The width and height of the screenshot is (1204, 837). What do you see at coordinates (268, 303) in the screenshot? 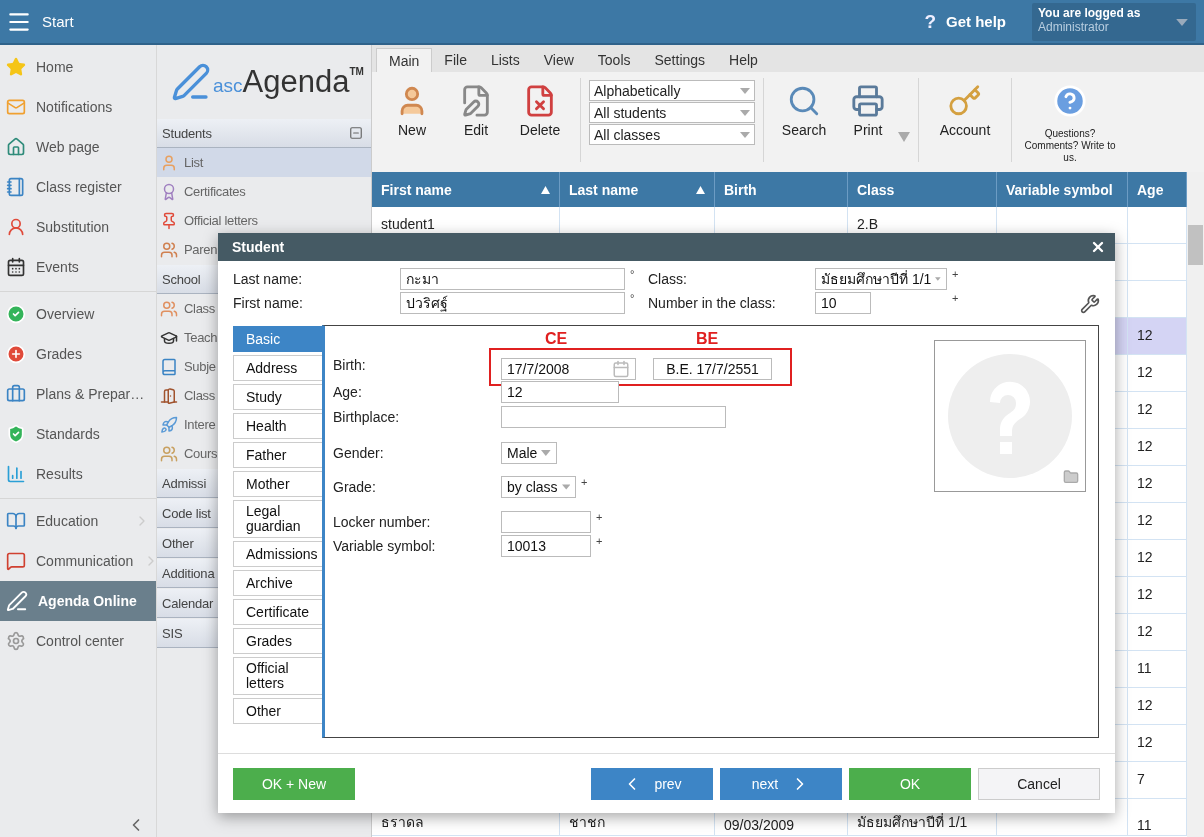
I see `field-label: First name:` at bounding box center [268, 303].